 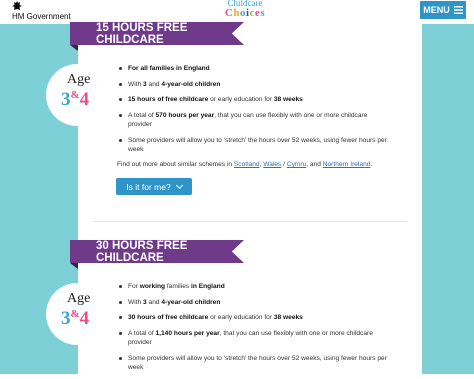 I want to click on banner-15-hours: 15 HOURS FREE CHILDCARE, so click(x=157, y=33).